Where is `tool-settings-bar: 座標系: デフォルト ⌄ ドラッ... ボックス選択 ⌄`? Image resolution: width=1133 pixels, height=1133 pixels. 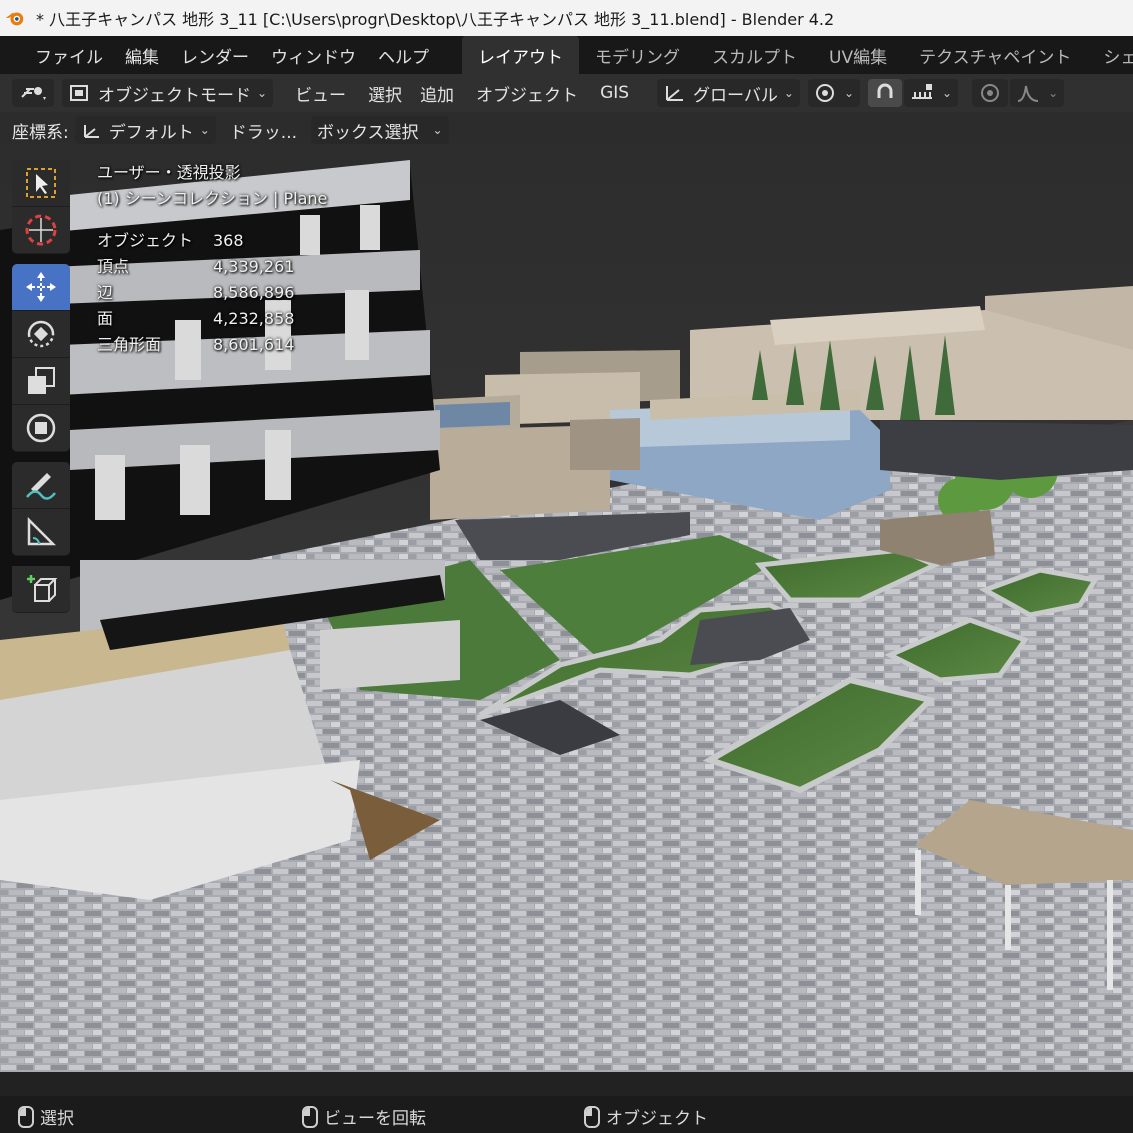 tool-settings-bar: 座標系: デフォルト ⌄ ドラッ... ボックス選択 ⌄ is located at coordinates (235, 130).